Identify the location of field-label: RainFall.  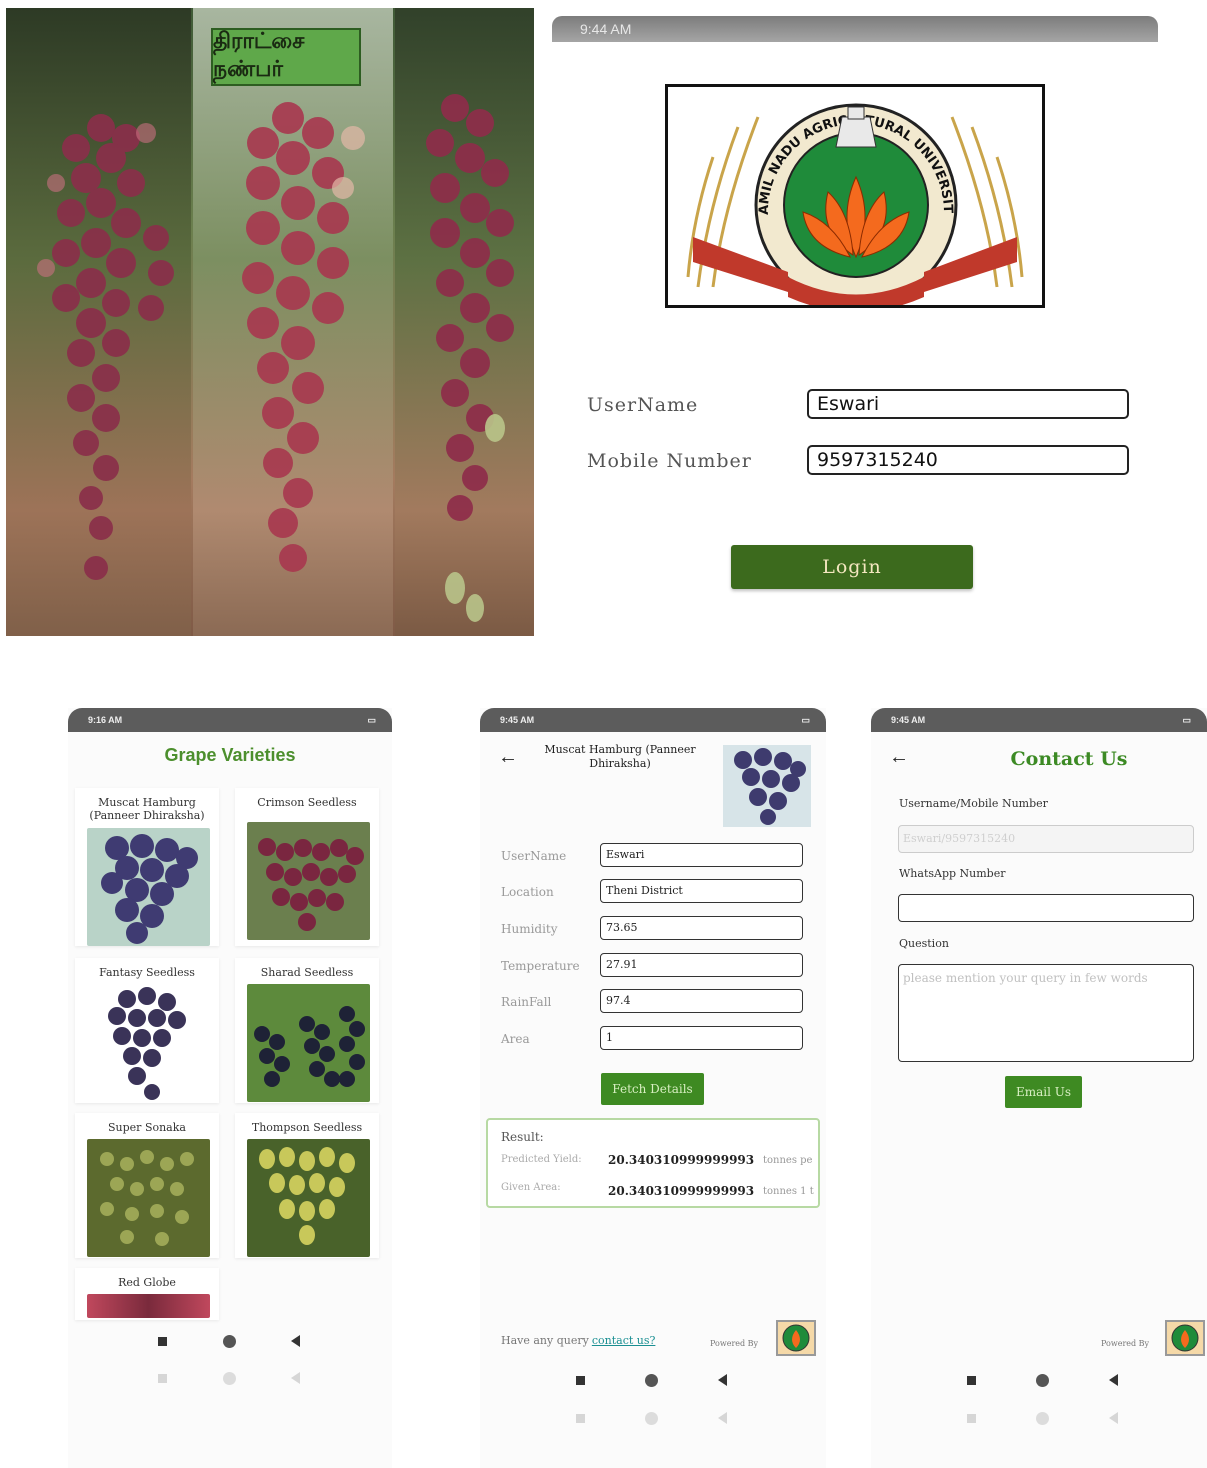
(526, 1002).